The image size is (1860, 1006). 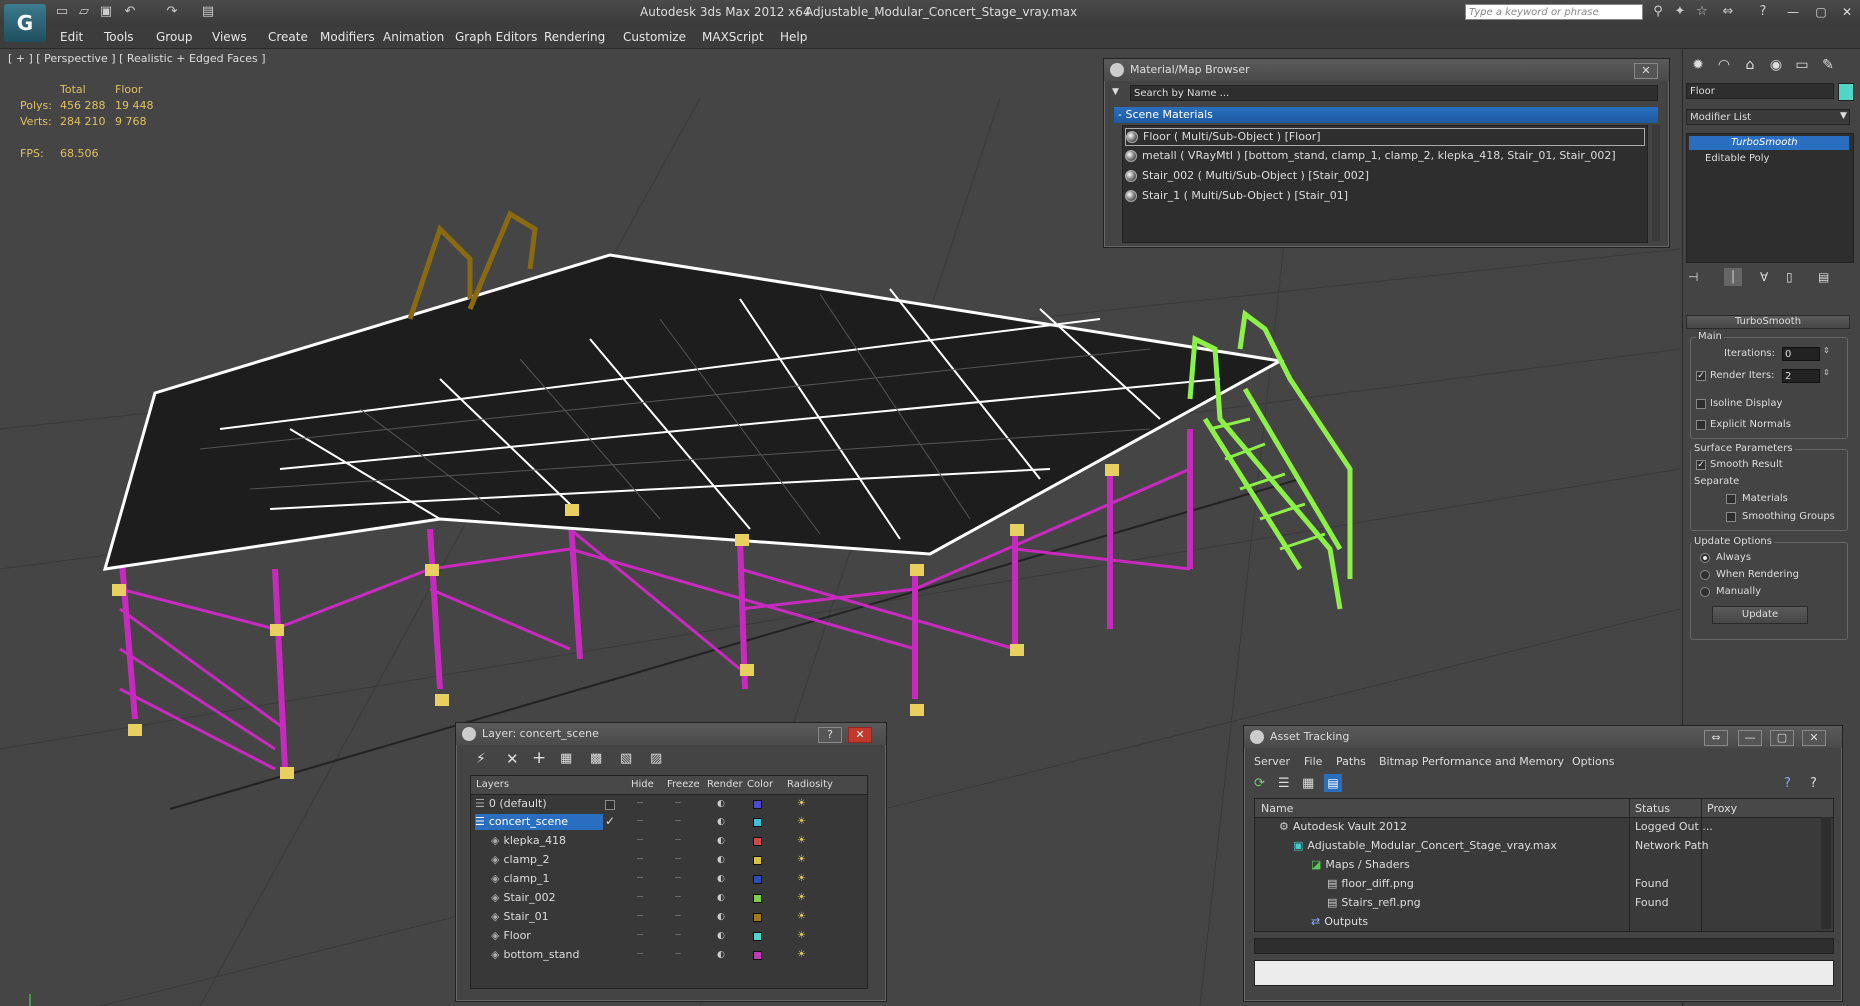 What do you see at coordinates (1646, 71) in the screenshot?
I see `material-browser-close-icon: ✕` at bounding box center [1646, 71].